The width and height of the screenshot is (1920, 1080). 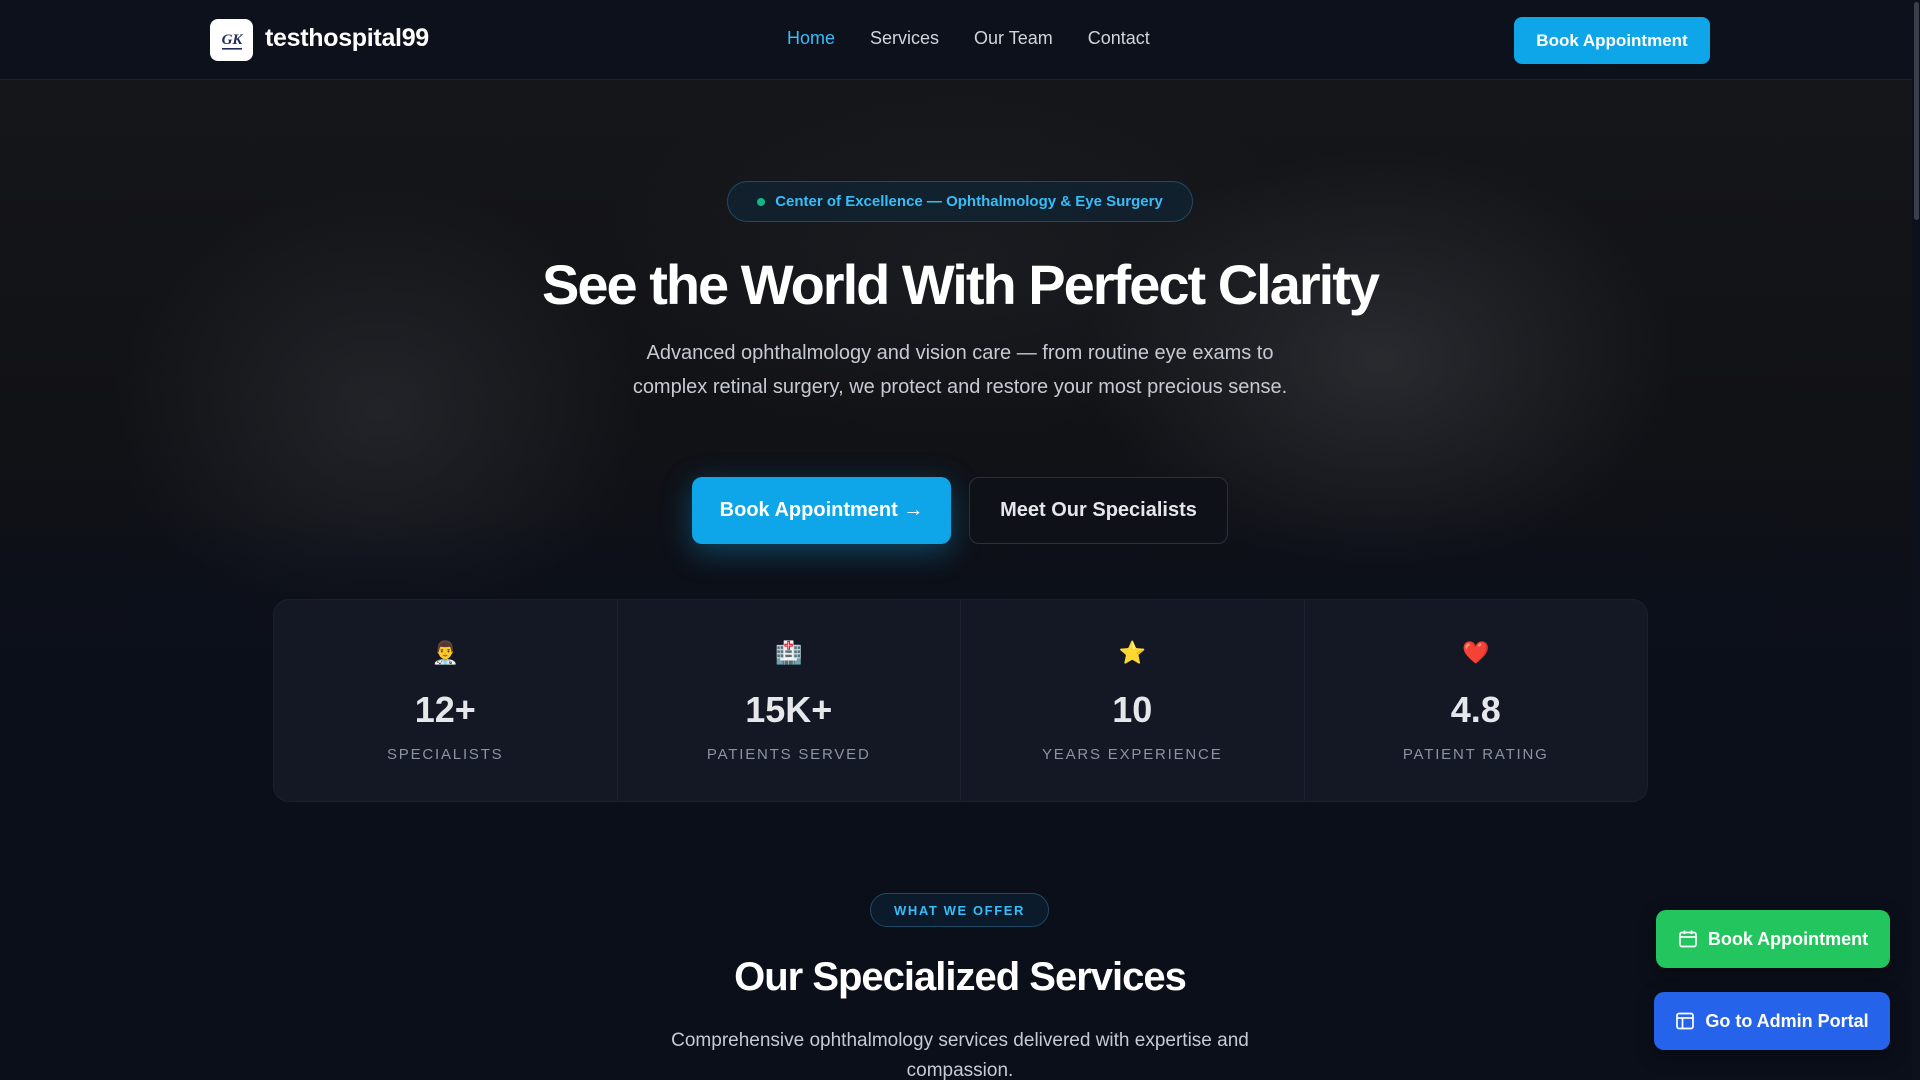 I want to click on status-dot-icon, so click(x=761, y=201).